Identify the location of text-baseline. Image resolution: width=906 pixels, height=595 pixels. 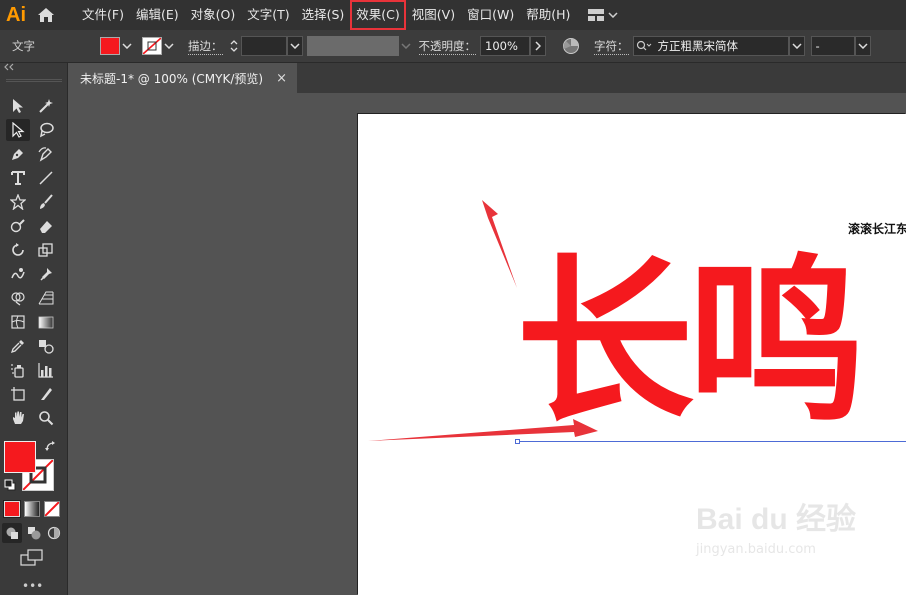
(712, 441).